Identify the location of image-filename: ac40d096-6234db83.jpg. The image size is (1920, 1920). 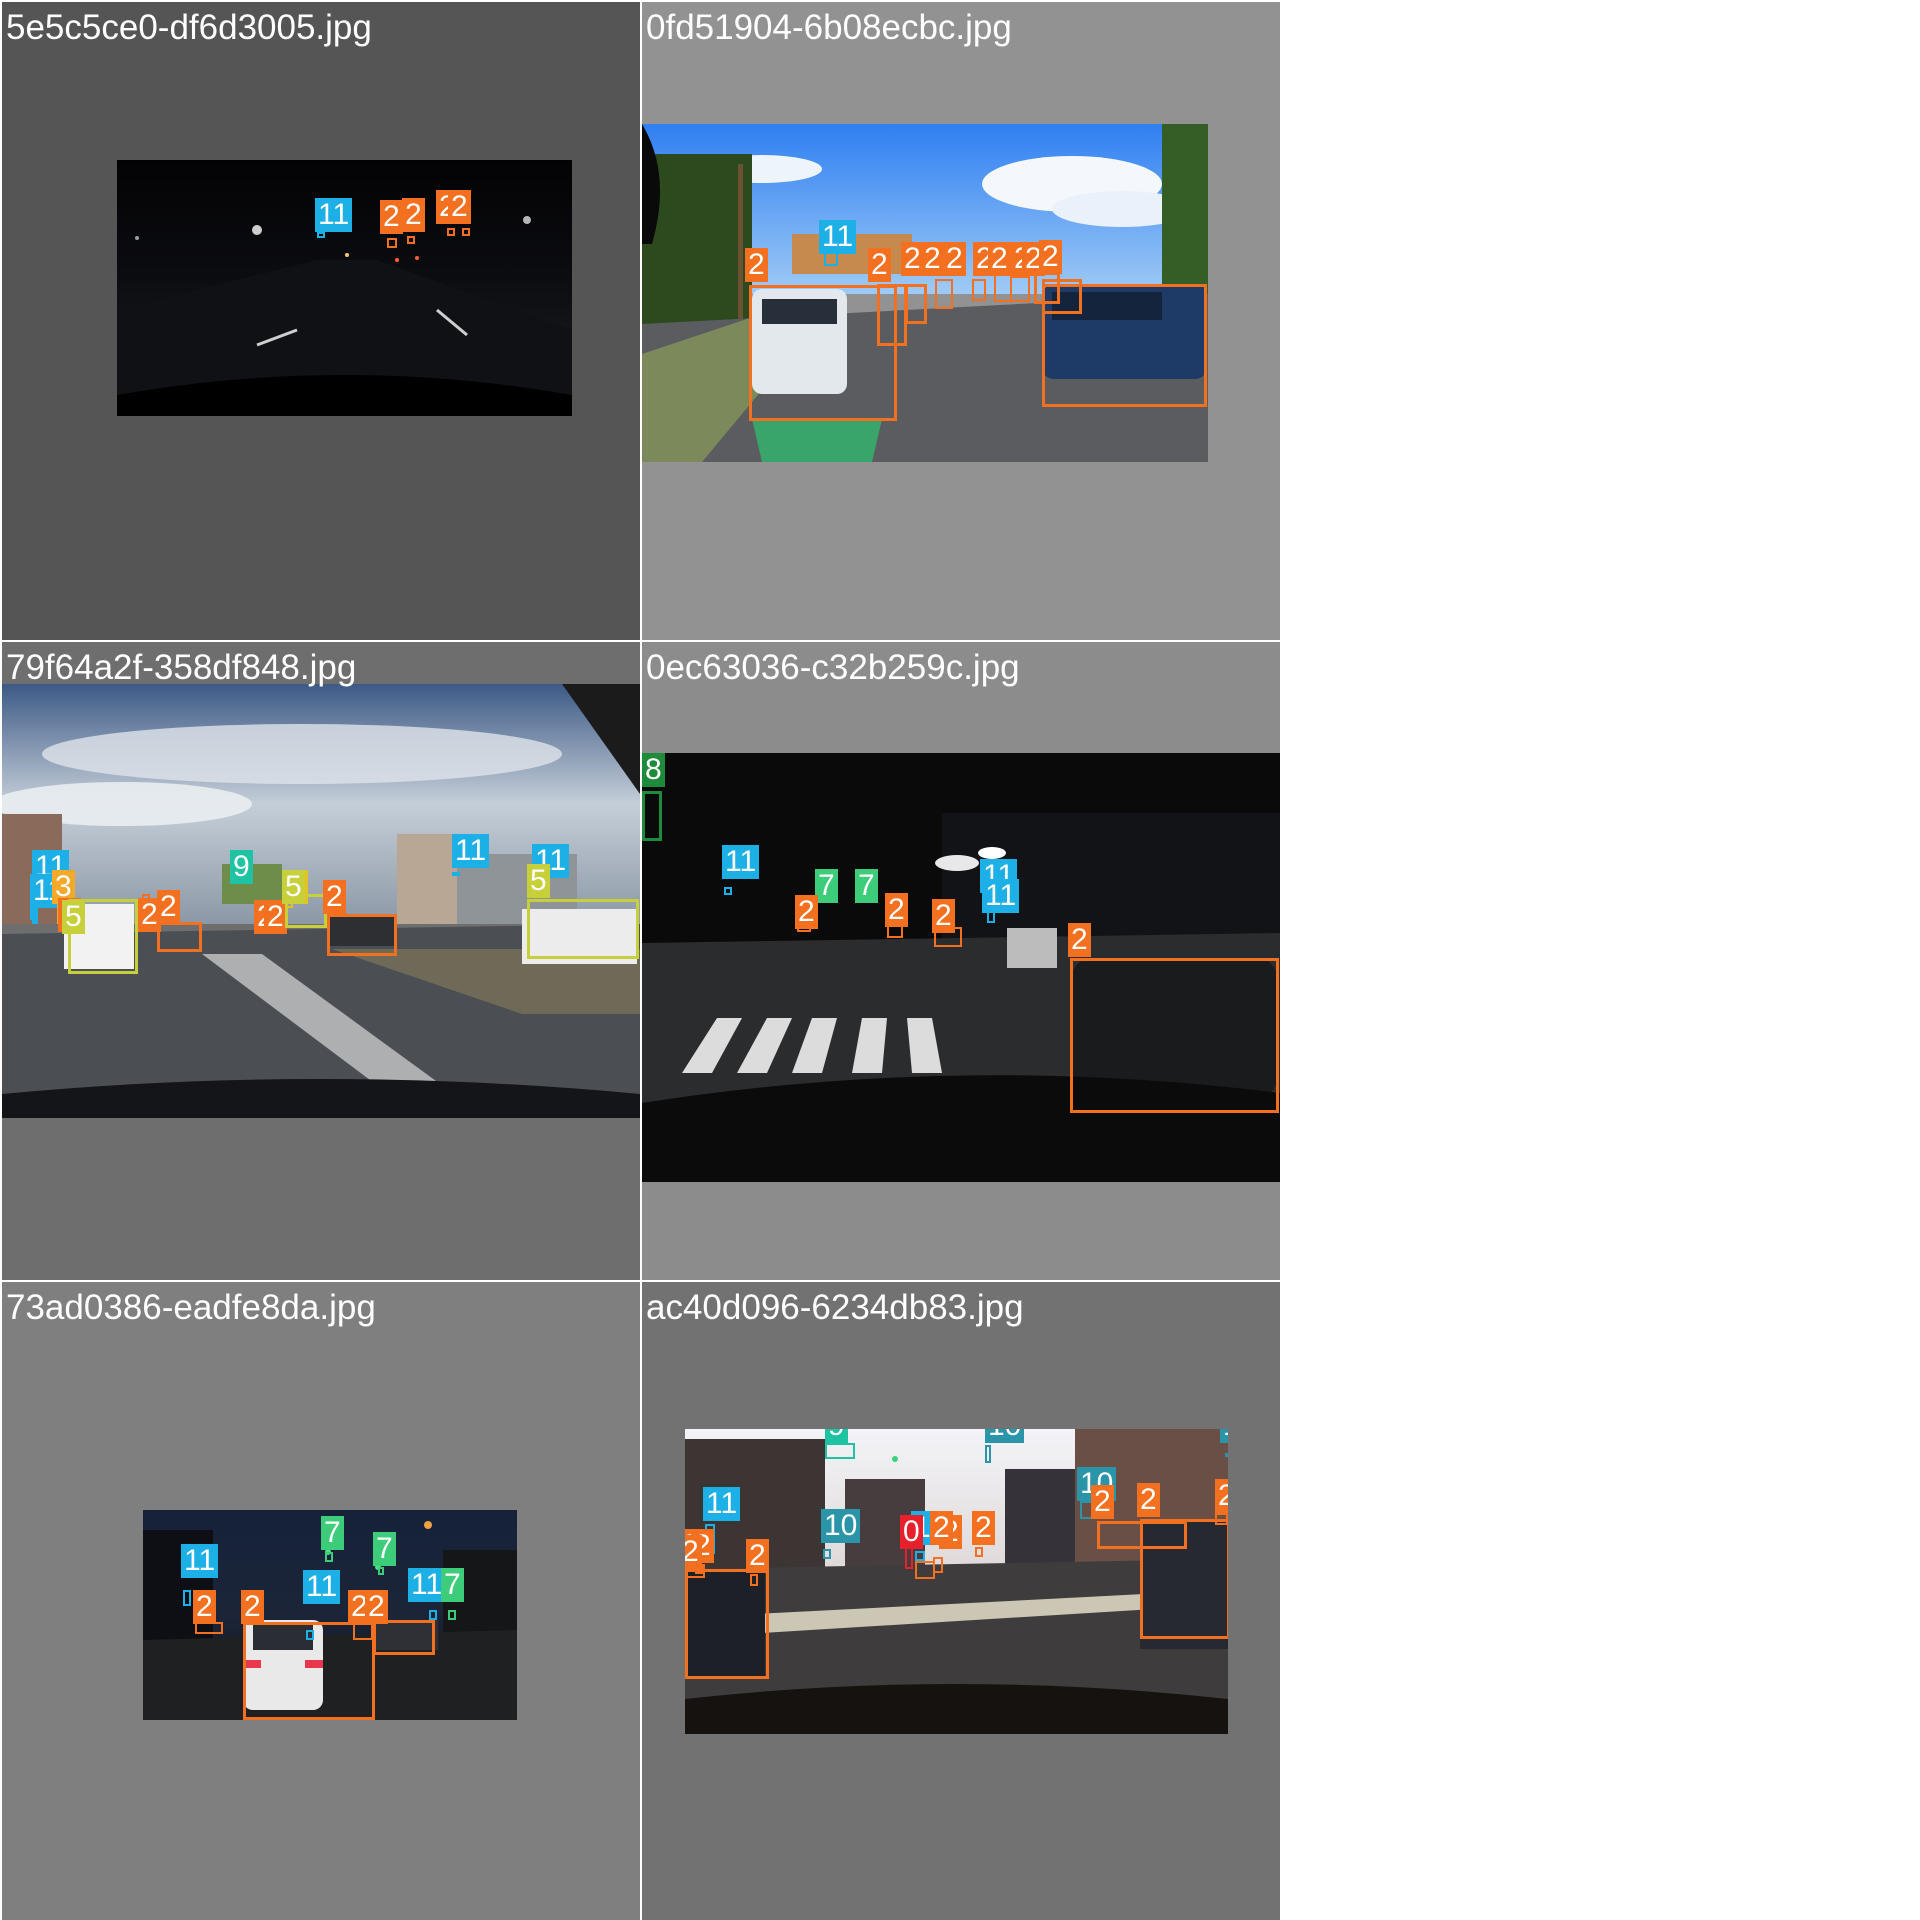
(835, 1307).